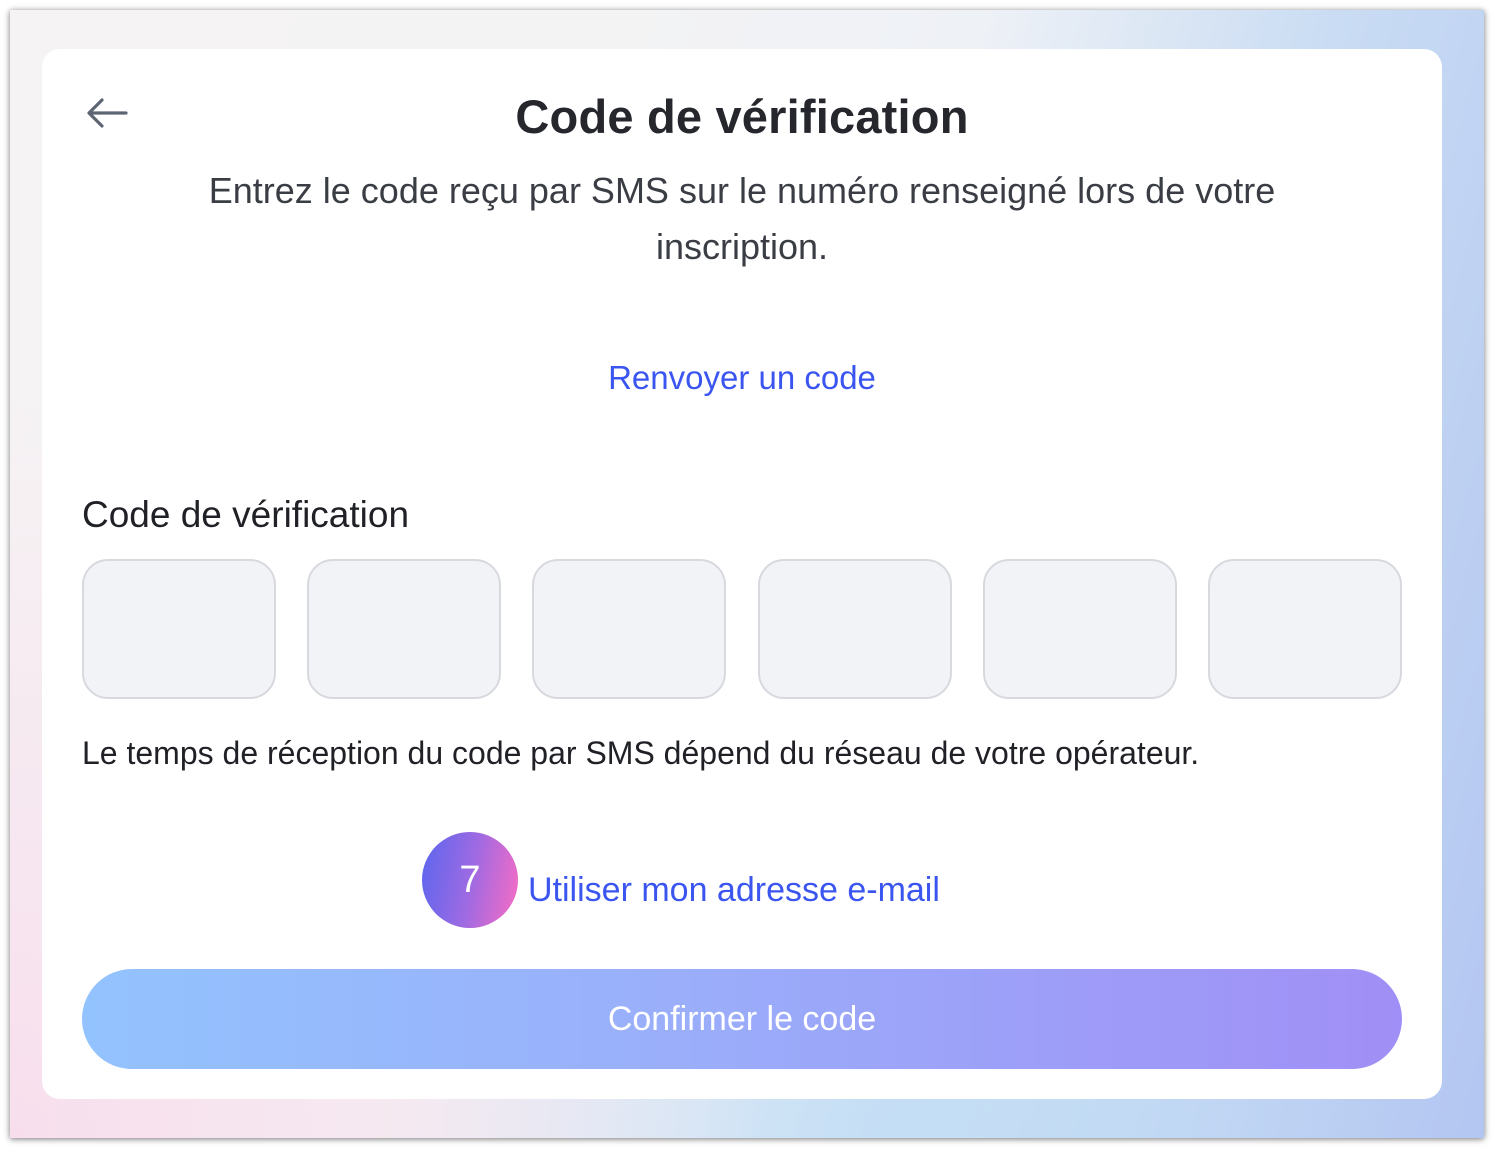 Image resolution: width=1501 pixels, height=1155 pixels. I want to click on step-badge: 7, so click(470, 880).